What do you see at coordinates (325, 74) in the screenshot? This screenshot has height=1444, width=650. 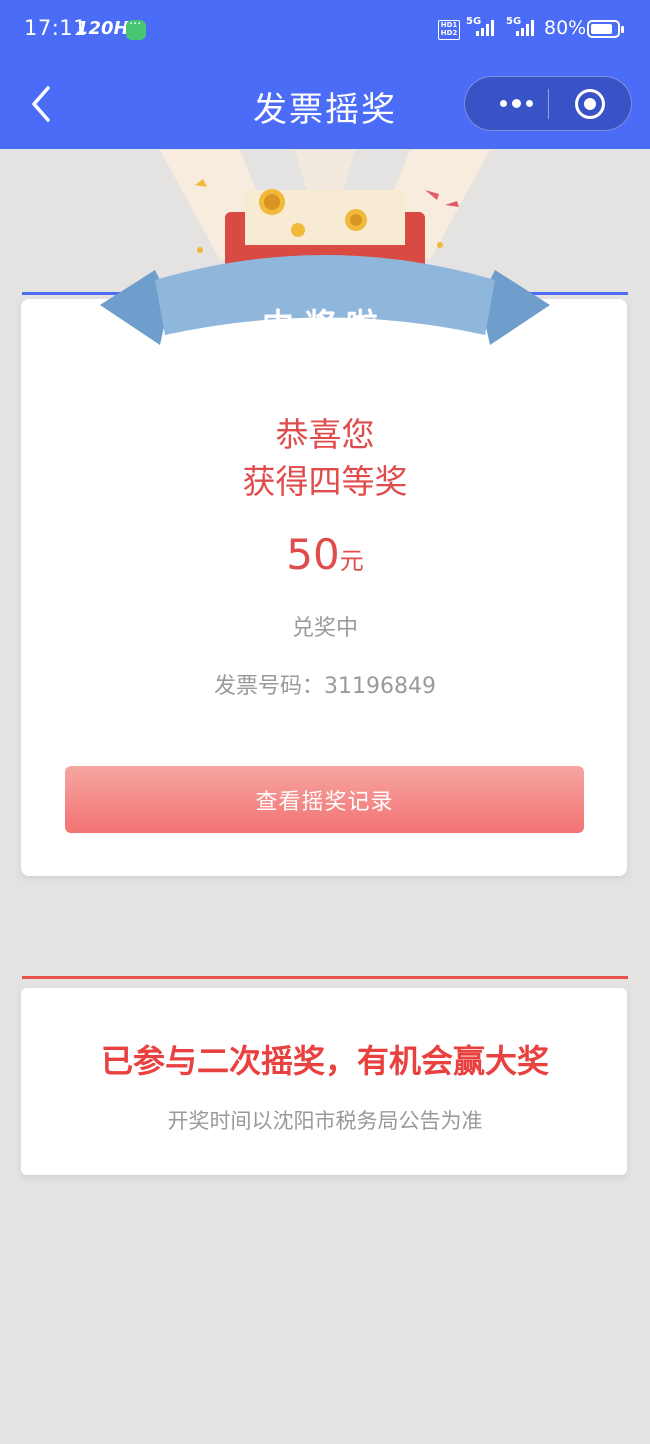 I see `app-header: 17:11 120Hz HD1 HD2 5G 5G 80% 发票摇奖` at bounding box center [325, 74].